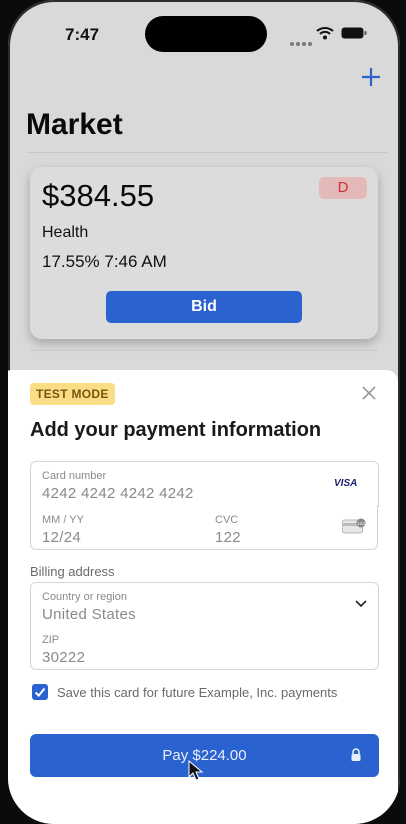  What do you see at coordinates (204, 307) in the screenshot?
I see `bid-button: Bid` at bounding box center [204, 307].